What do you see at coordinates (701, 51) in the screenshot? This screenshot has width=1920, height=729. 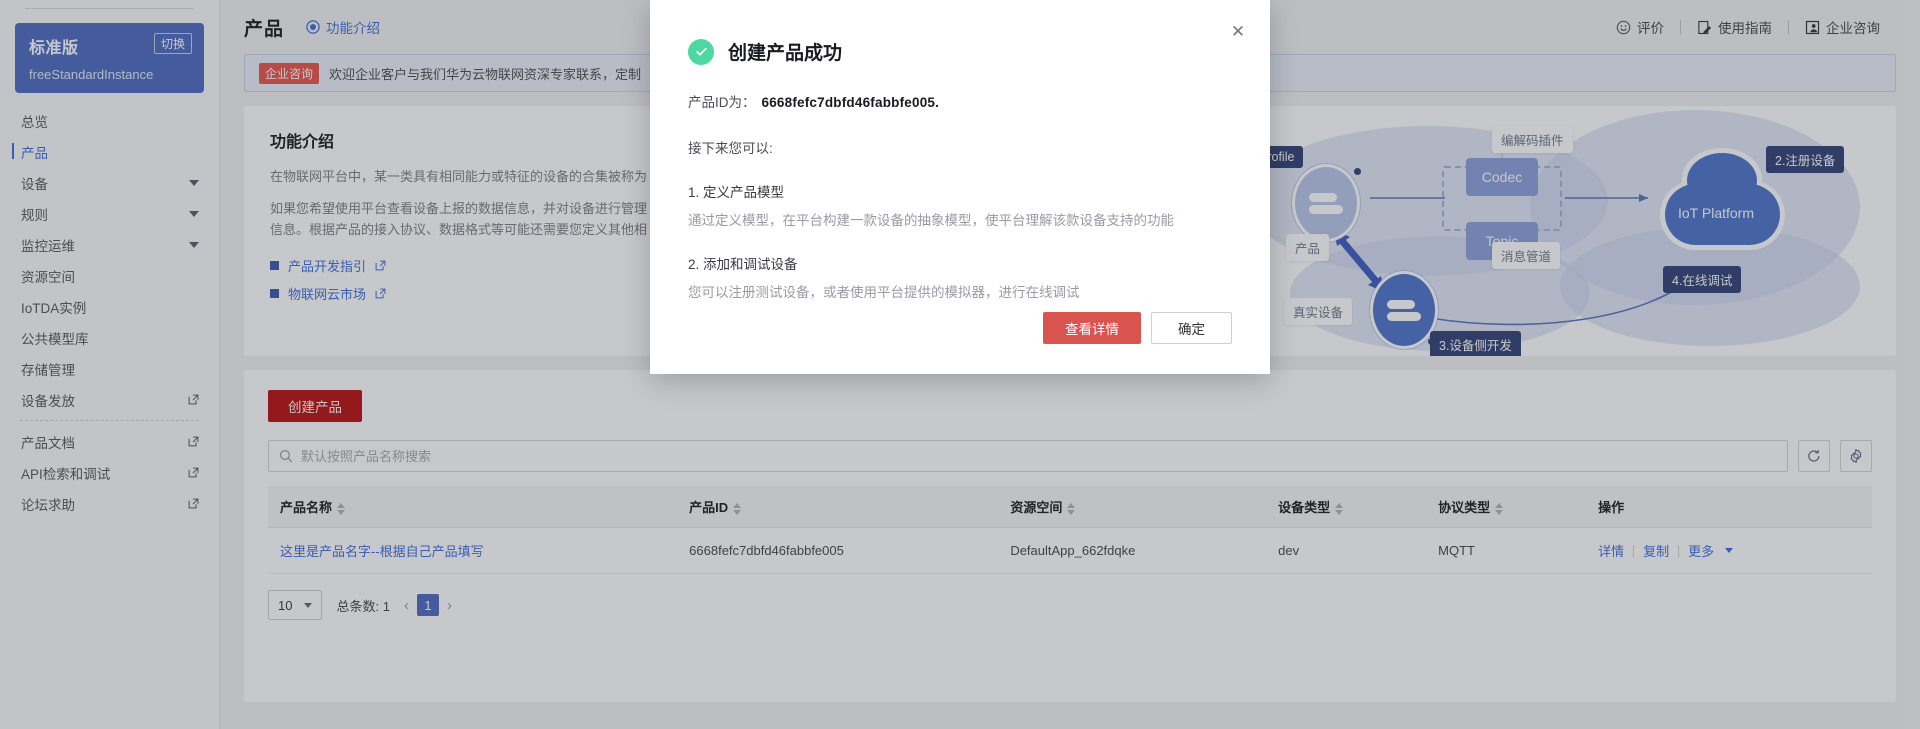 I see `success-check-icon` at bounding box center [701, 51].